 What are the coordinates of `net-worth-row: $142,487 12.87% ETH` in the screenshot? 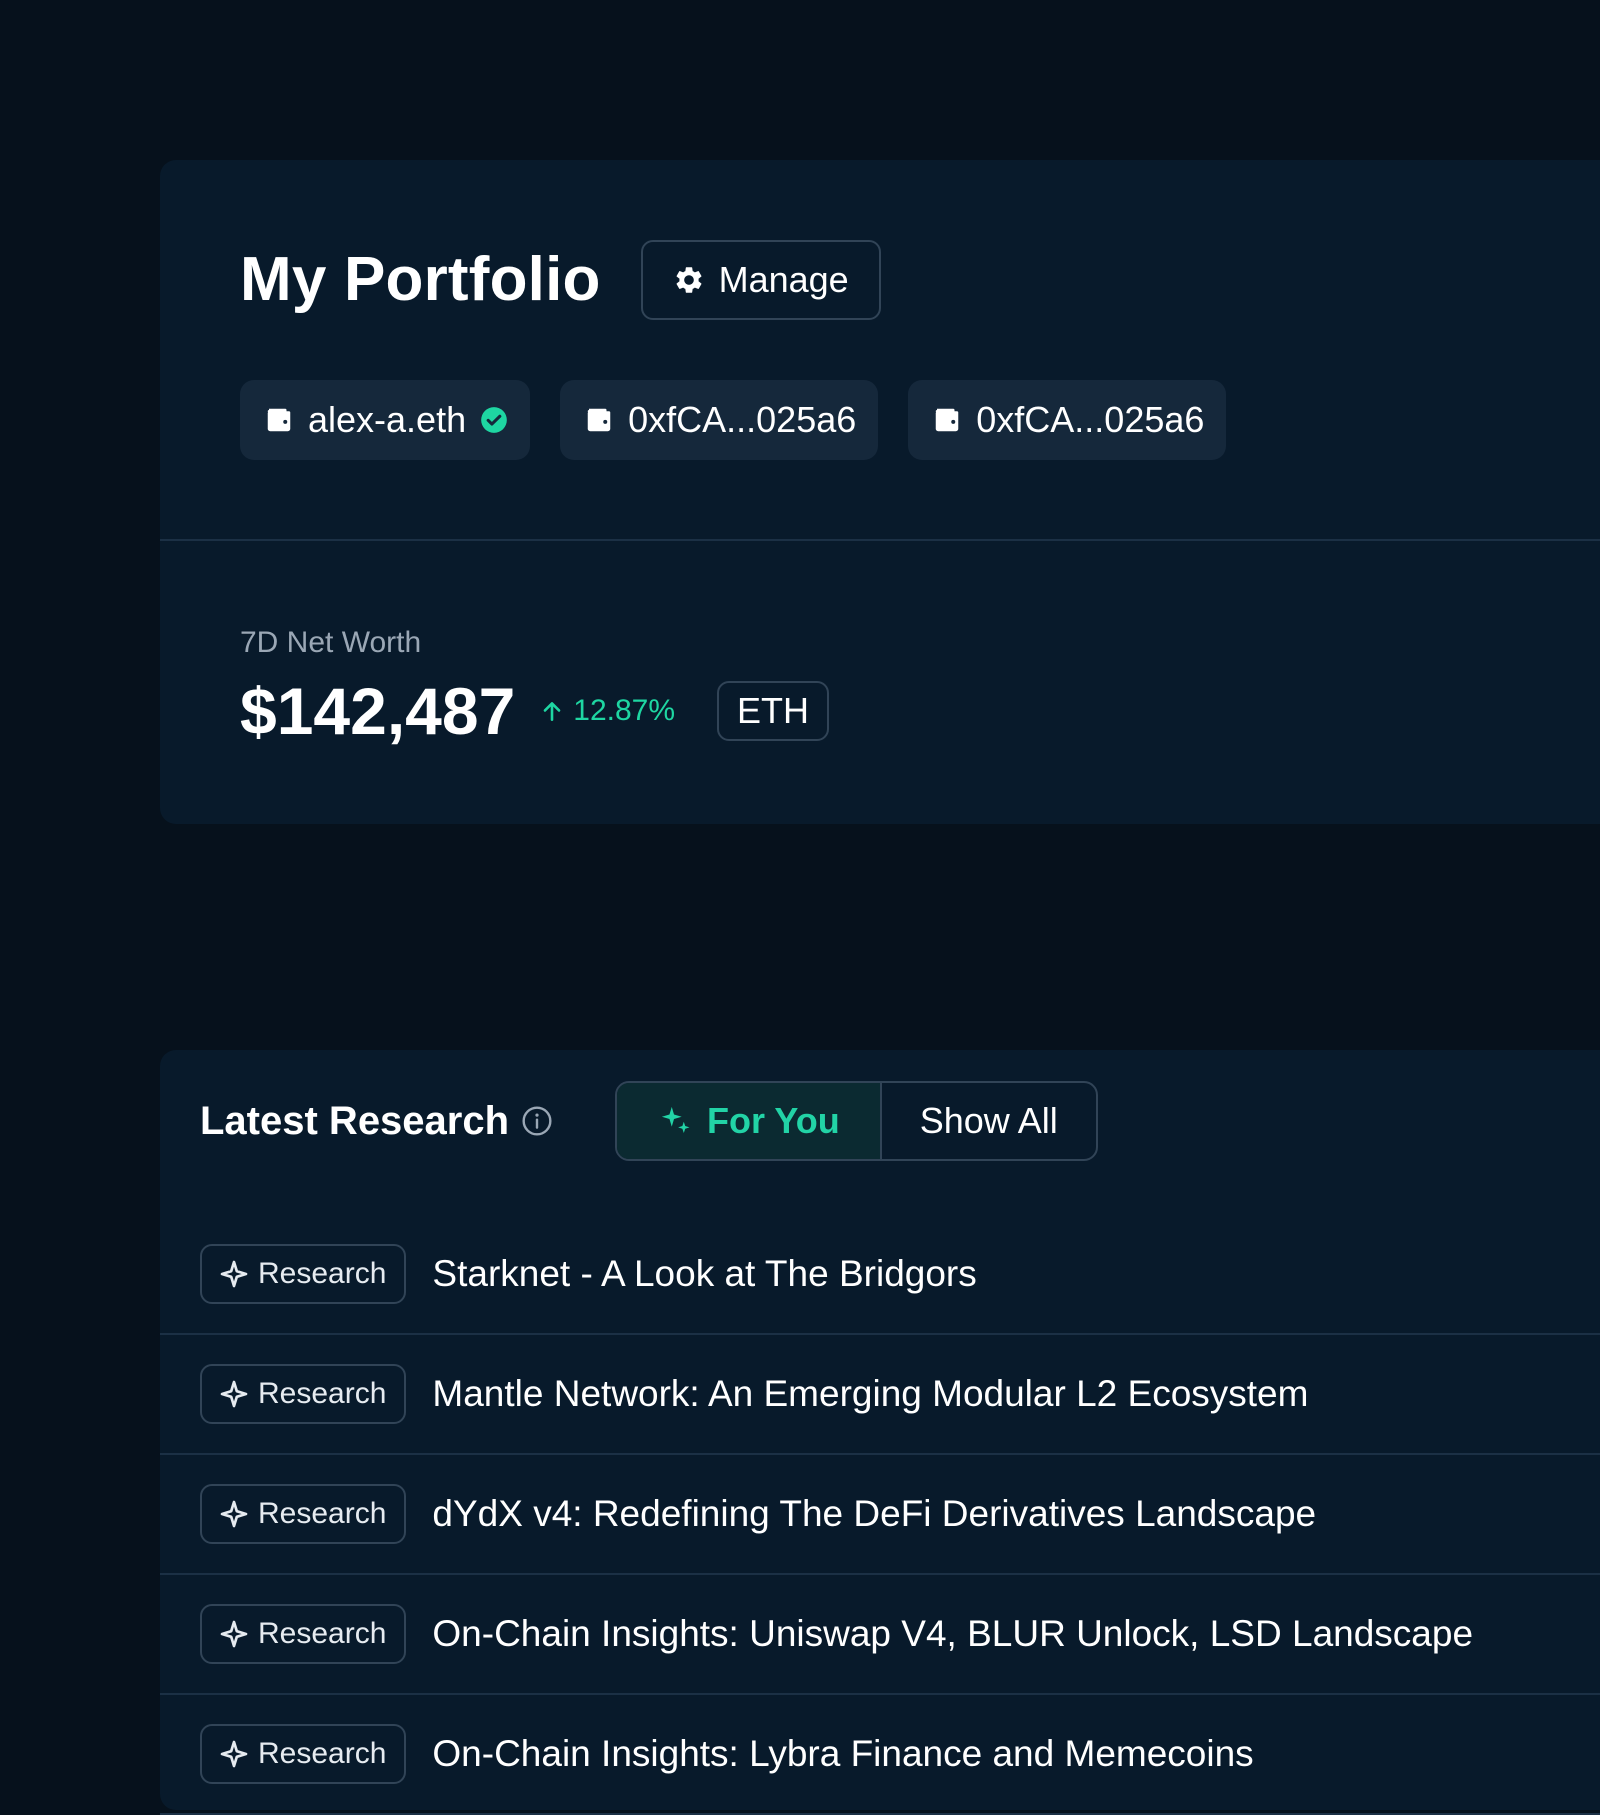 It's located at (535, 711).